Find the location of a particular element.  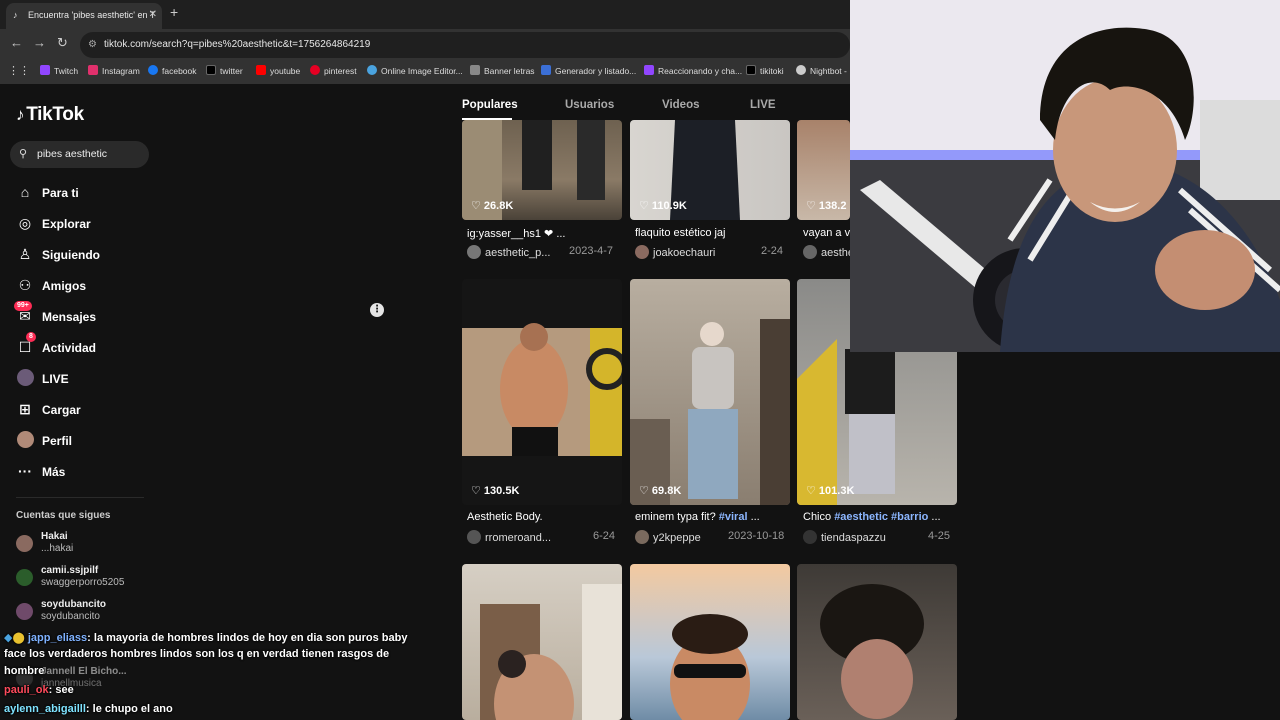

video-caption: vayan a ve is located at coordinates (826, 233).